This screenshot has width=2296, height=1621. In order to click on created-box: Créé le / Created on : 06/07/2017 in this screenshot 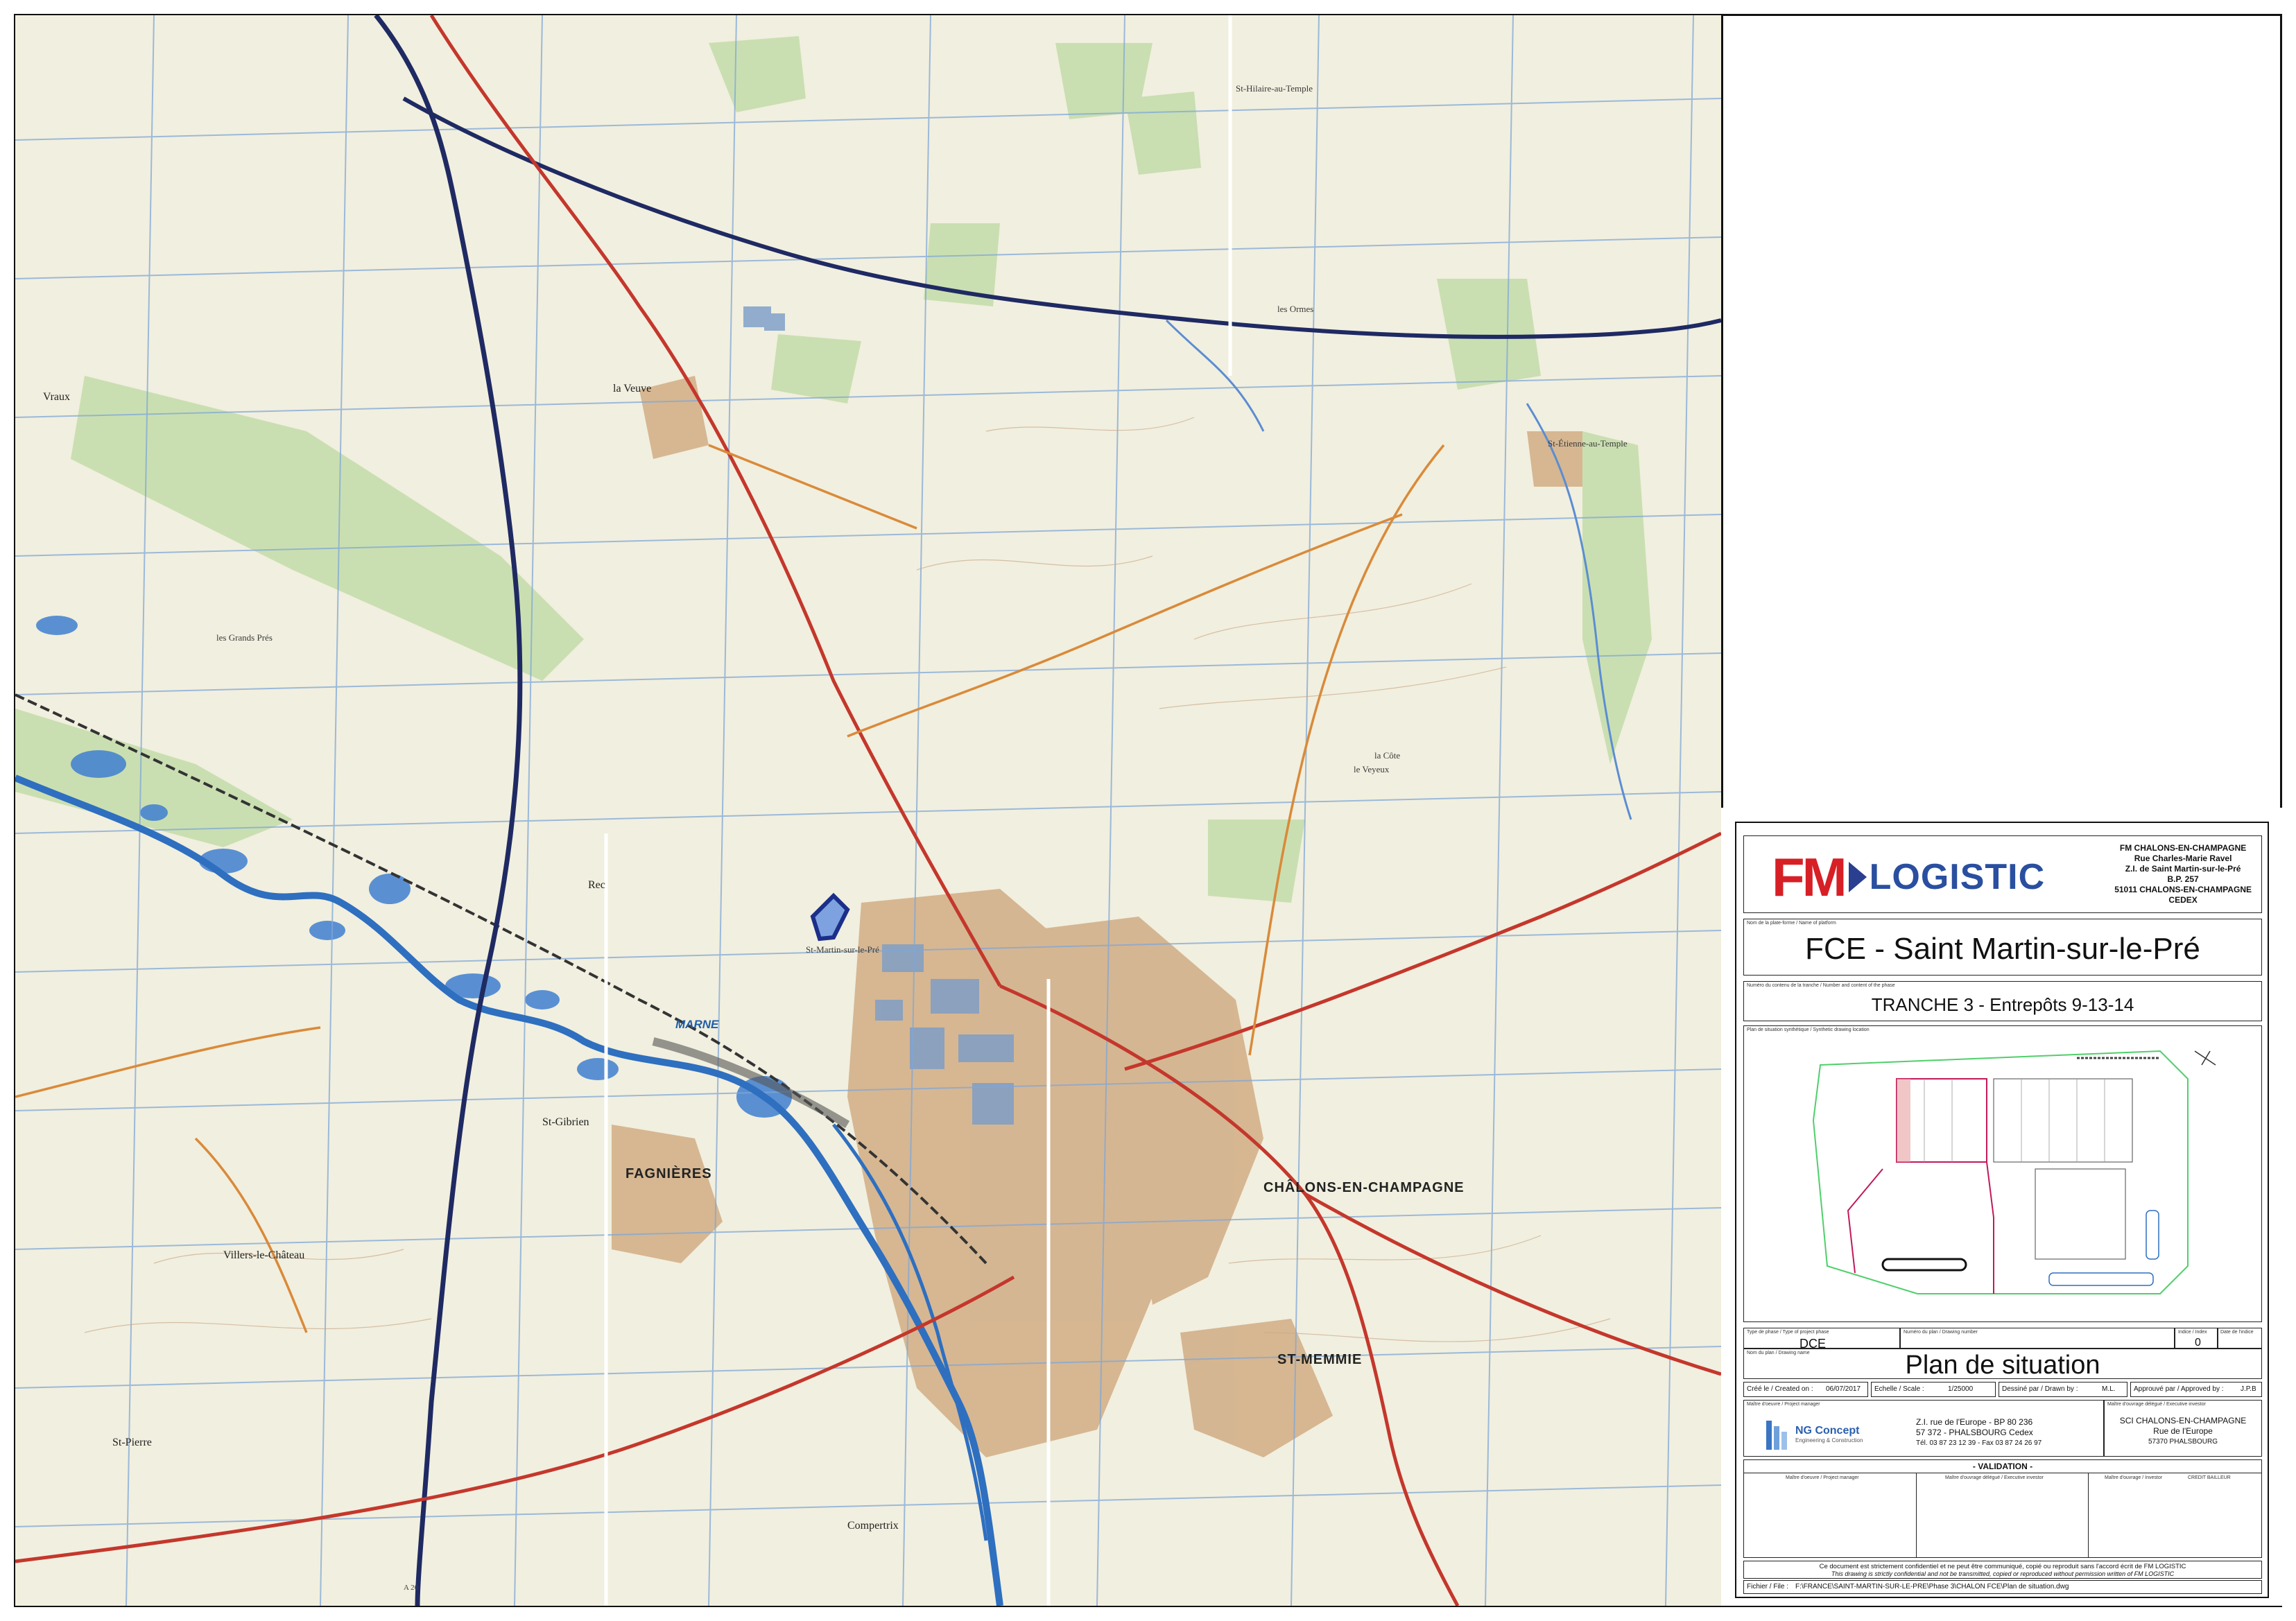, I will do `click(1805, 1389)`.